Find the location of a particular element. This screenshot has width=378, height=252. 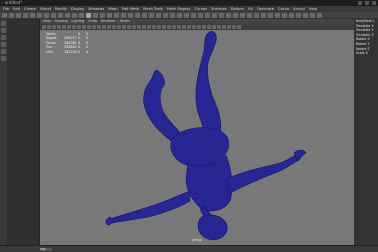

outliner-panel is located at coordinates (23, 132).